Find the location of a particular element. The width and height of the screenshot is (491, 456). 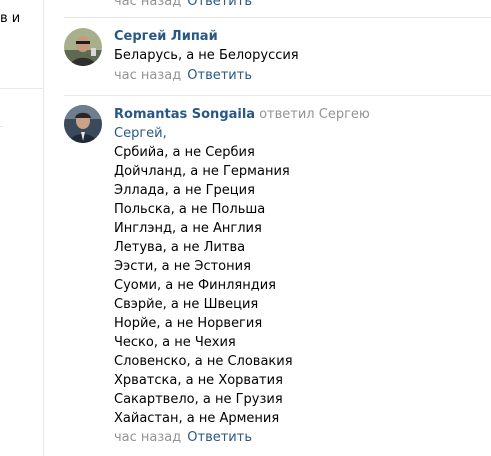

comment-author: Romantas Songaila ответил Сергею is located at coordinates (242, 115).